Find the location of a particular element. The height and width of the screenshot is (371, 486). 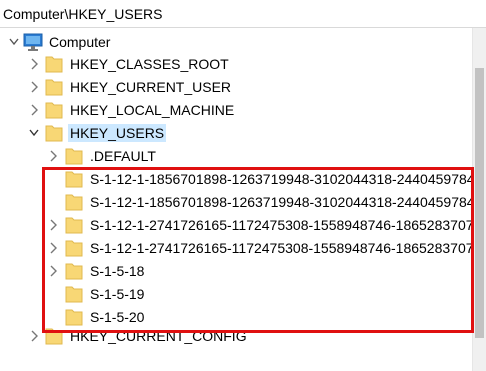

computer-icon is located at coordinates (33, 42).